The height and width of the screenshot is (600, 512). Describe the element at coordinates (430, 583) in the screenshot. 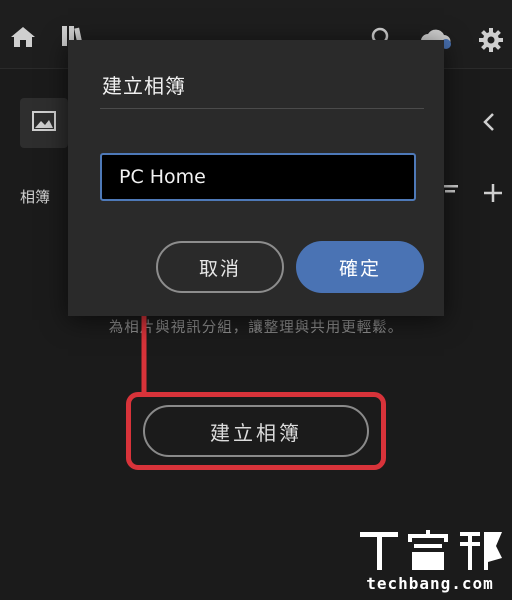

I see `watermark-site-text: techbang.com` at that location.